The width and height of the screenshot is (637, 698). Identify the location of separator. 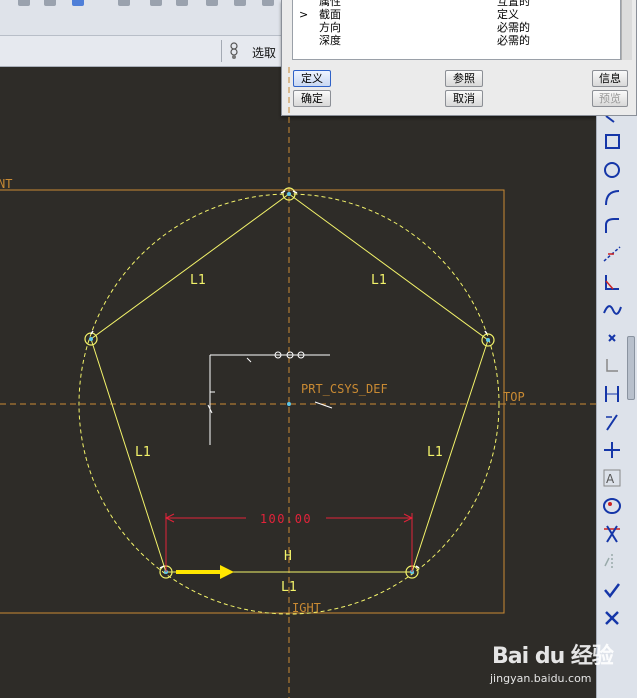
(221, 51).